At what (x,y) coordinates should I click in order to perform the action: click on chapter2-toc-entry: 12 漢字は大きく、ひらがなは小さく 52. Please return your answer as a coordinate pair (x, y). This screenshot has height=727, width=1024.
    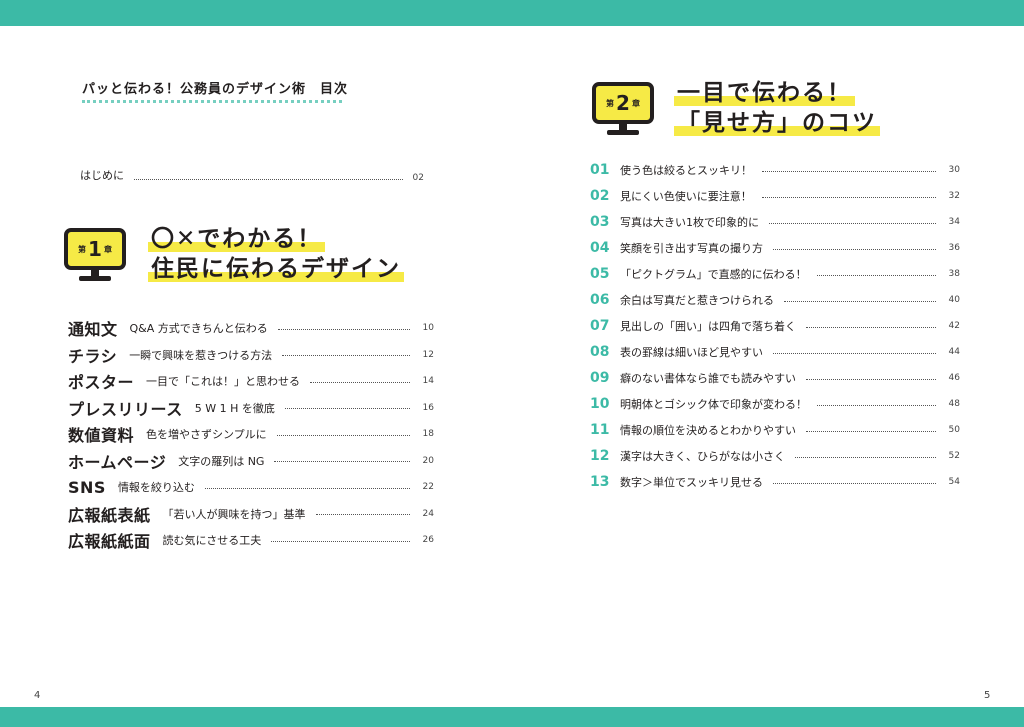
    Looking at the image, I should click on (775, 456).